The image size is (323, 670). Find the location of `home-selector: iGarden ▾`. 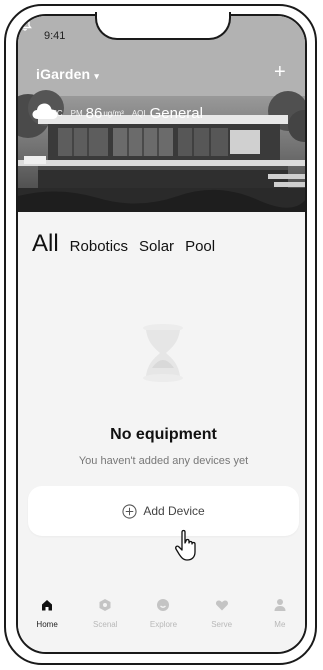

home-selector: iGarden ▾ is located at coordinates (67, 74).